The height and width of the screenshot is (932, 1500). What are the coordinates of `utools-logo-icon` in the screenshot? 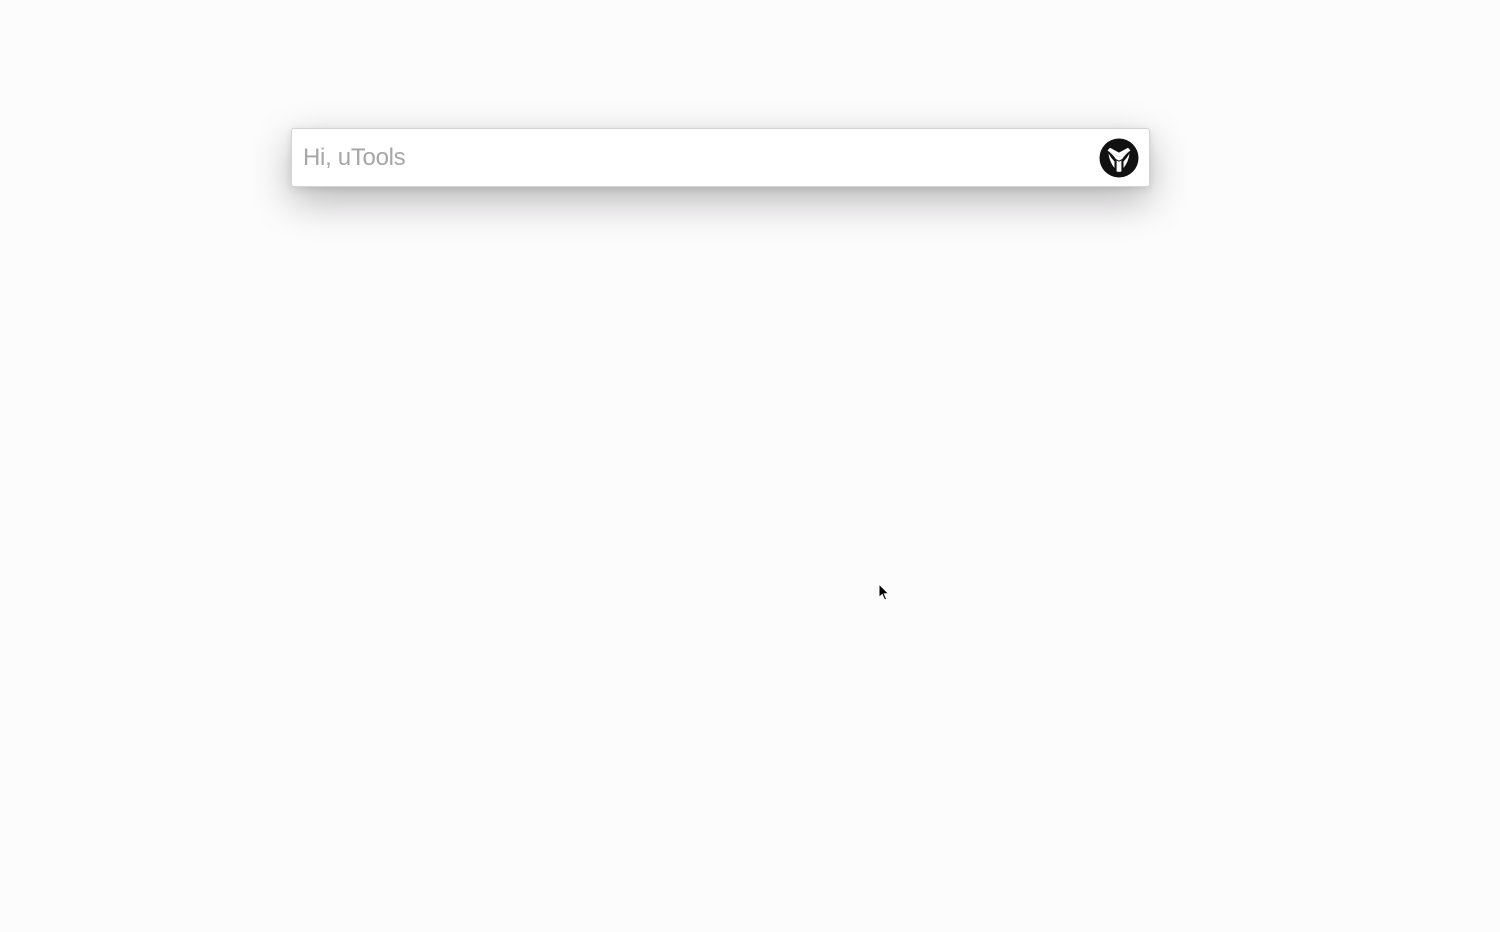 It's located at (1119, 157).